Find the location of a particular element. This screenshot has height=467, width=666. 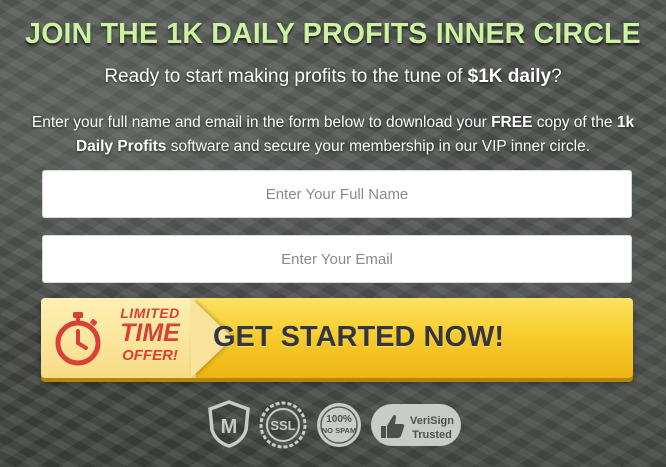

verisign-thumb-icon: VeriSign Trusted is located at coordinates (416, 425).